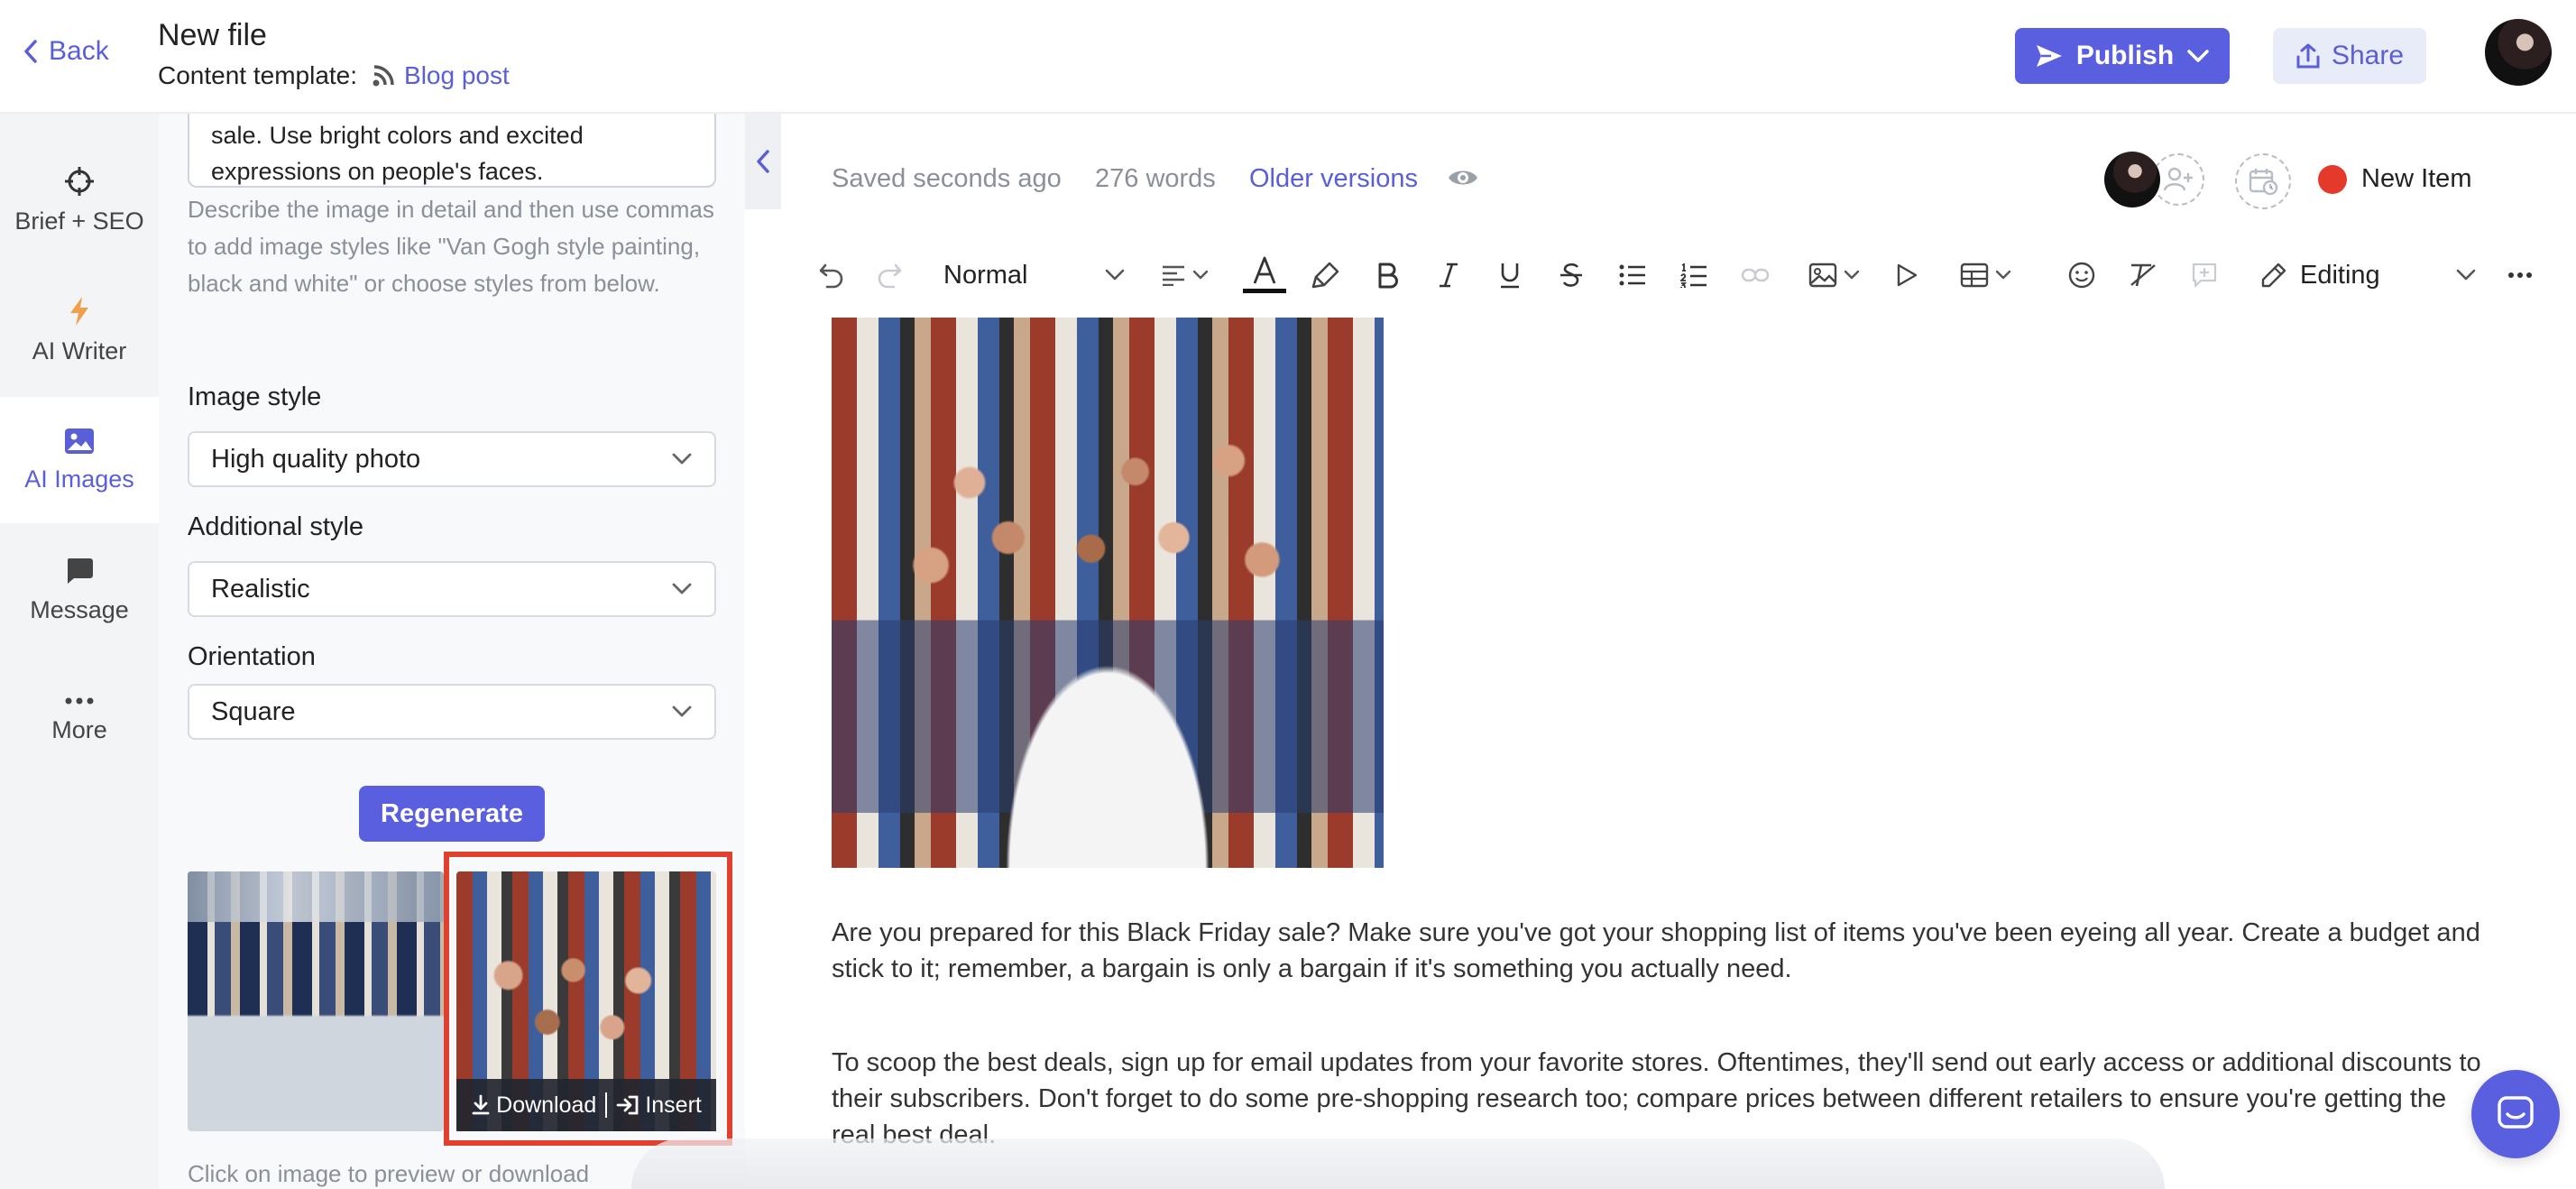 The width and height of the screenshot is (2576, 1189). I want to click on status-label: New Item, so click(2416, 178).